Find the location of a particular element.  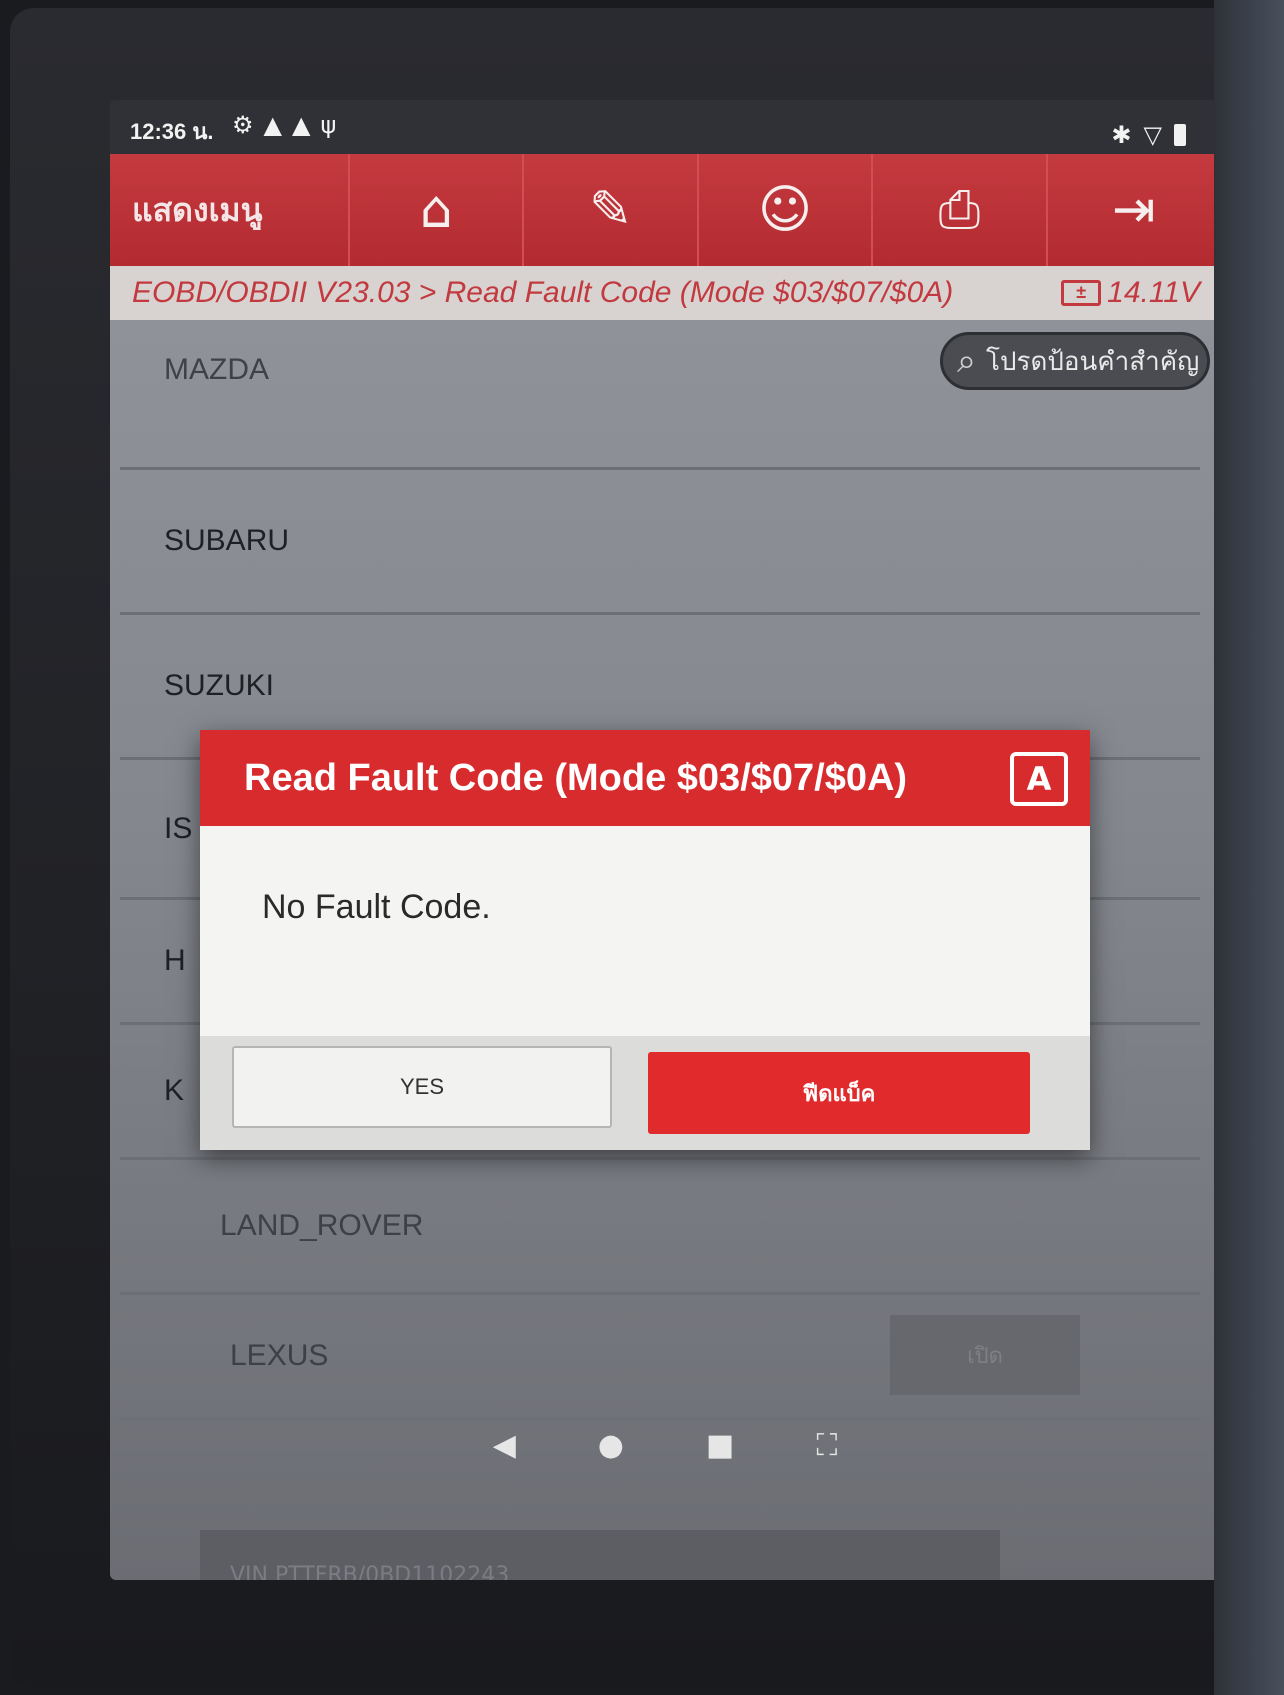

vin-info: VIN PTTFRB/0BD1102243 is located at coordinates (370, 1571).